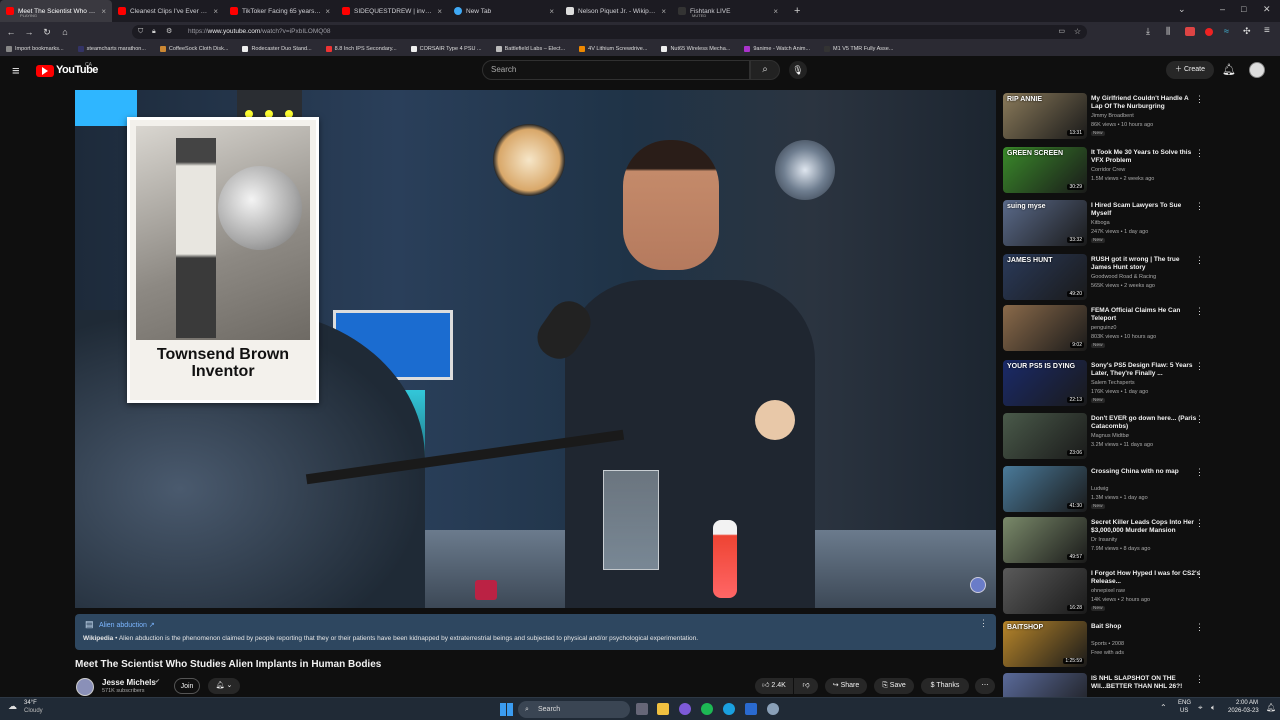 This screenshot has height=720, width=1280. Describe the element at coordinates (1045, 685) in the screenshot. I see `video-thumbnail` at that location.